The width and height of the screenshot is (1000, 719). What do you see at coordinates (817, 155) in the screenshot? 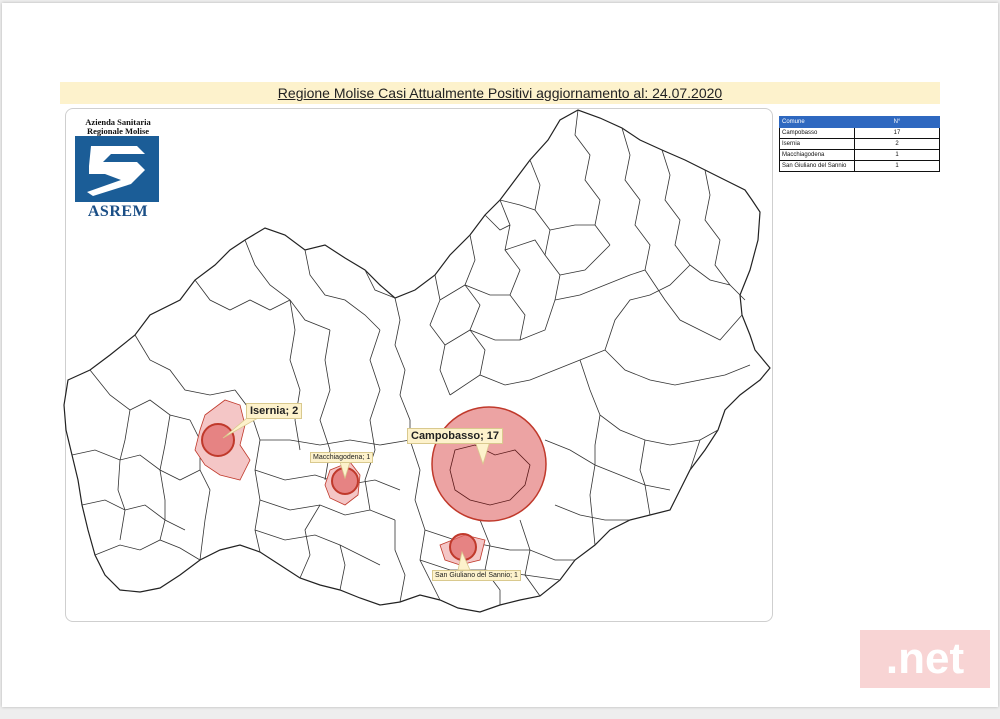
I see `cell-comune: Macchiagodena` at bounding box center [817, 155].